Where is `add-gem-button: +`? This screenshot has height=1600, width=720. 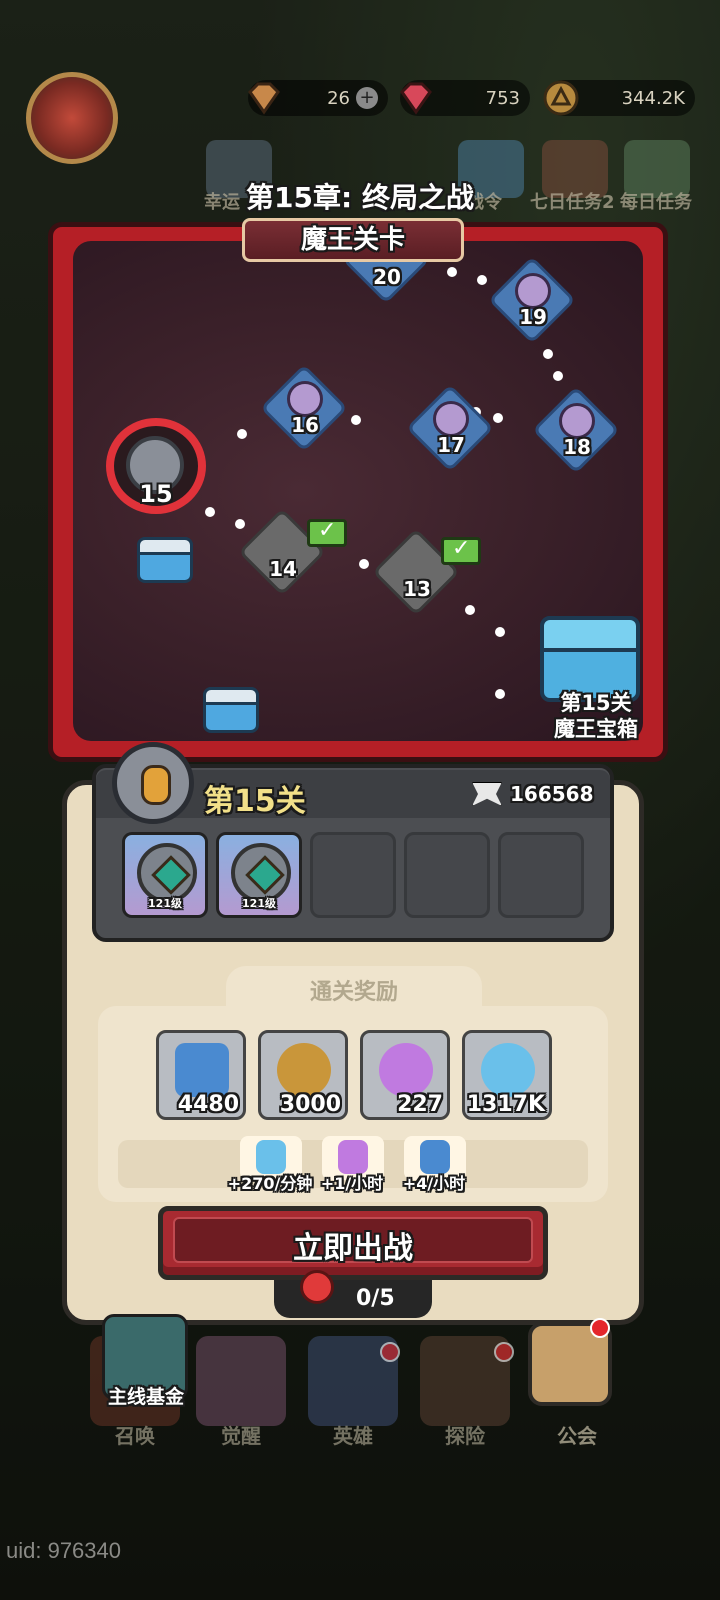
add-gem-button: + is located at coordinates (367, 98).